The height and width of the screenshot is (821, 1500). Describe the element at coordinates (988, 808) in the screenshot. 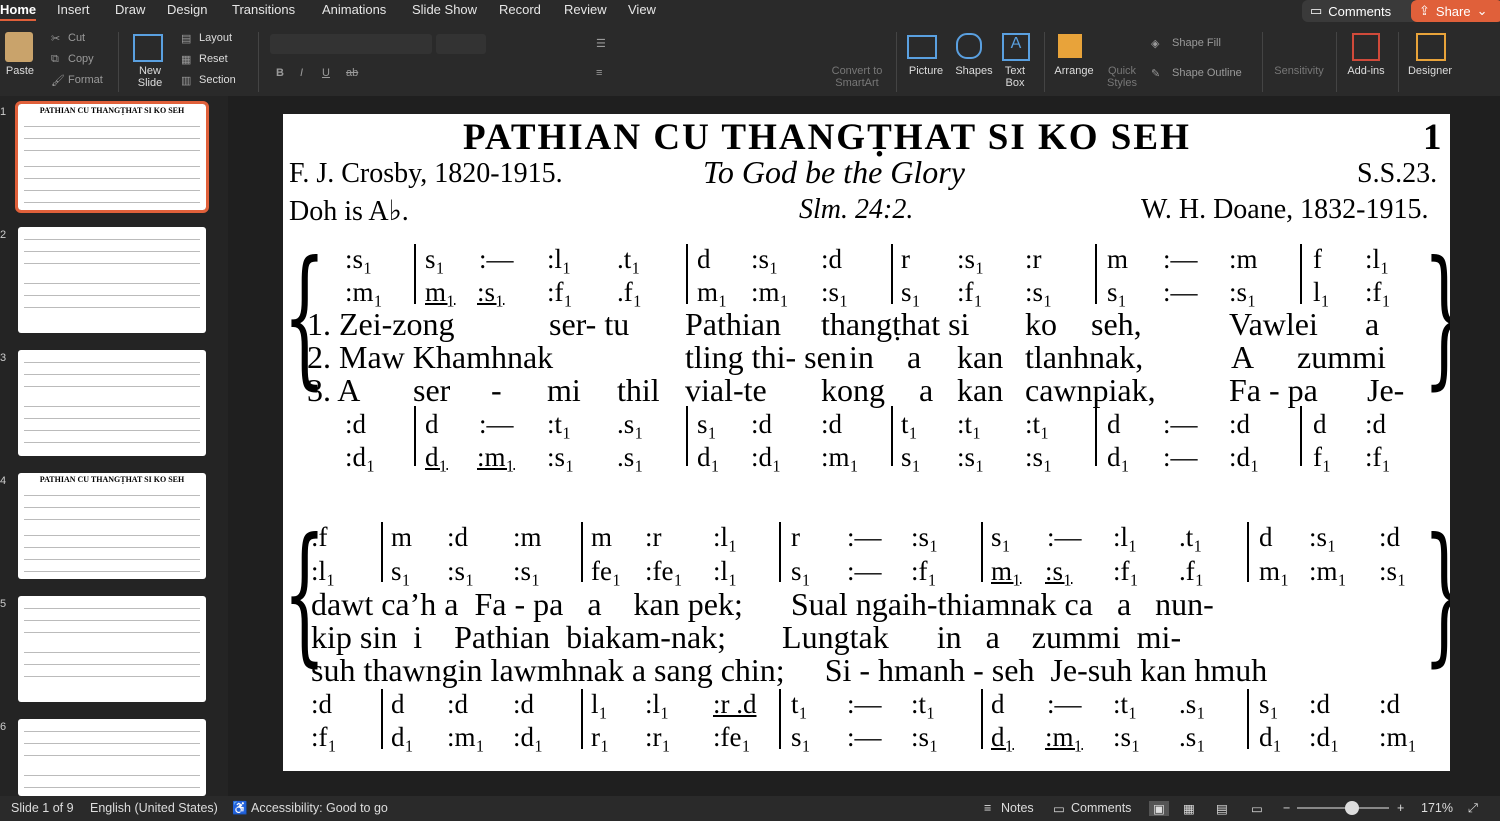

I see `notes-icon: ≡` at that location.